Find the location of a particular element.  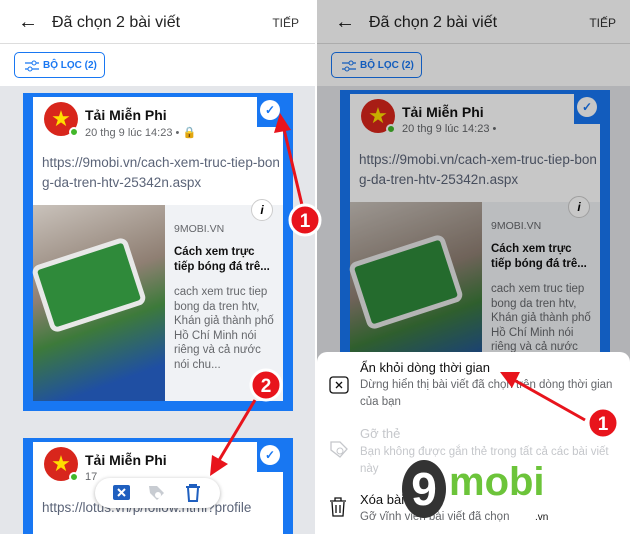

selection-toolbar is located at coordinates (157, 493).